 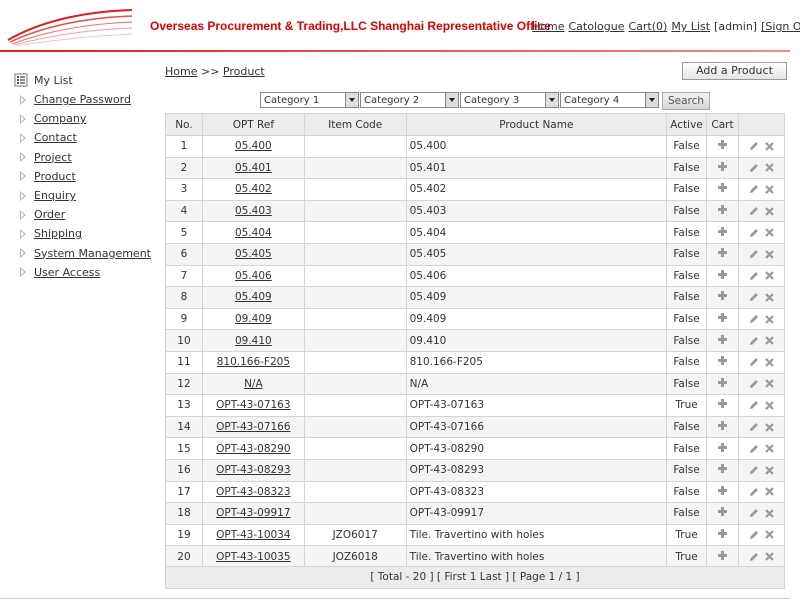 I want to click on opt-ref-link: 05.409, so click(x=253, y=297).